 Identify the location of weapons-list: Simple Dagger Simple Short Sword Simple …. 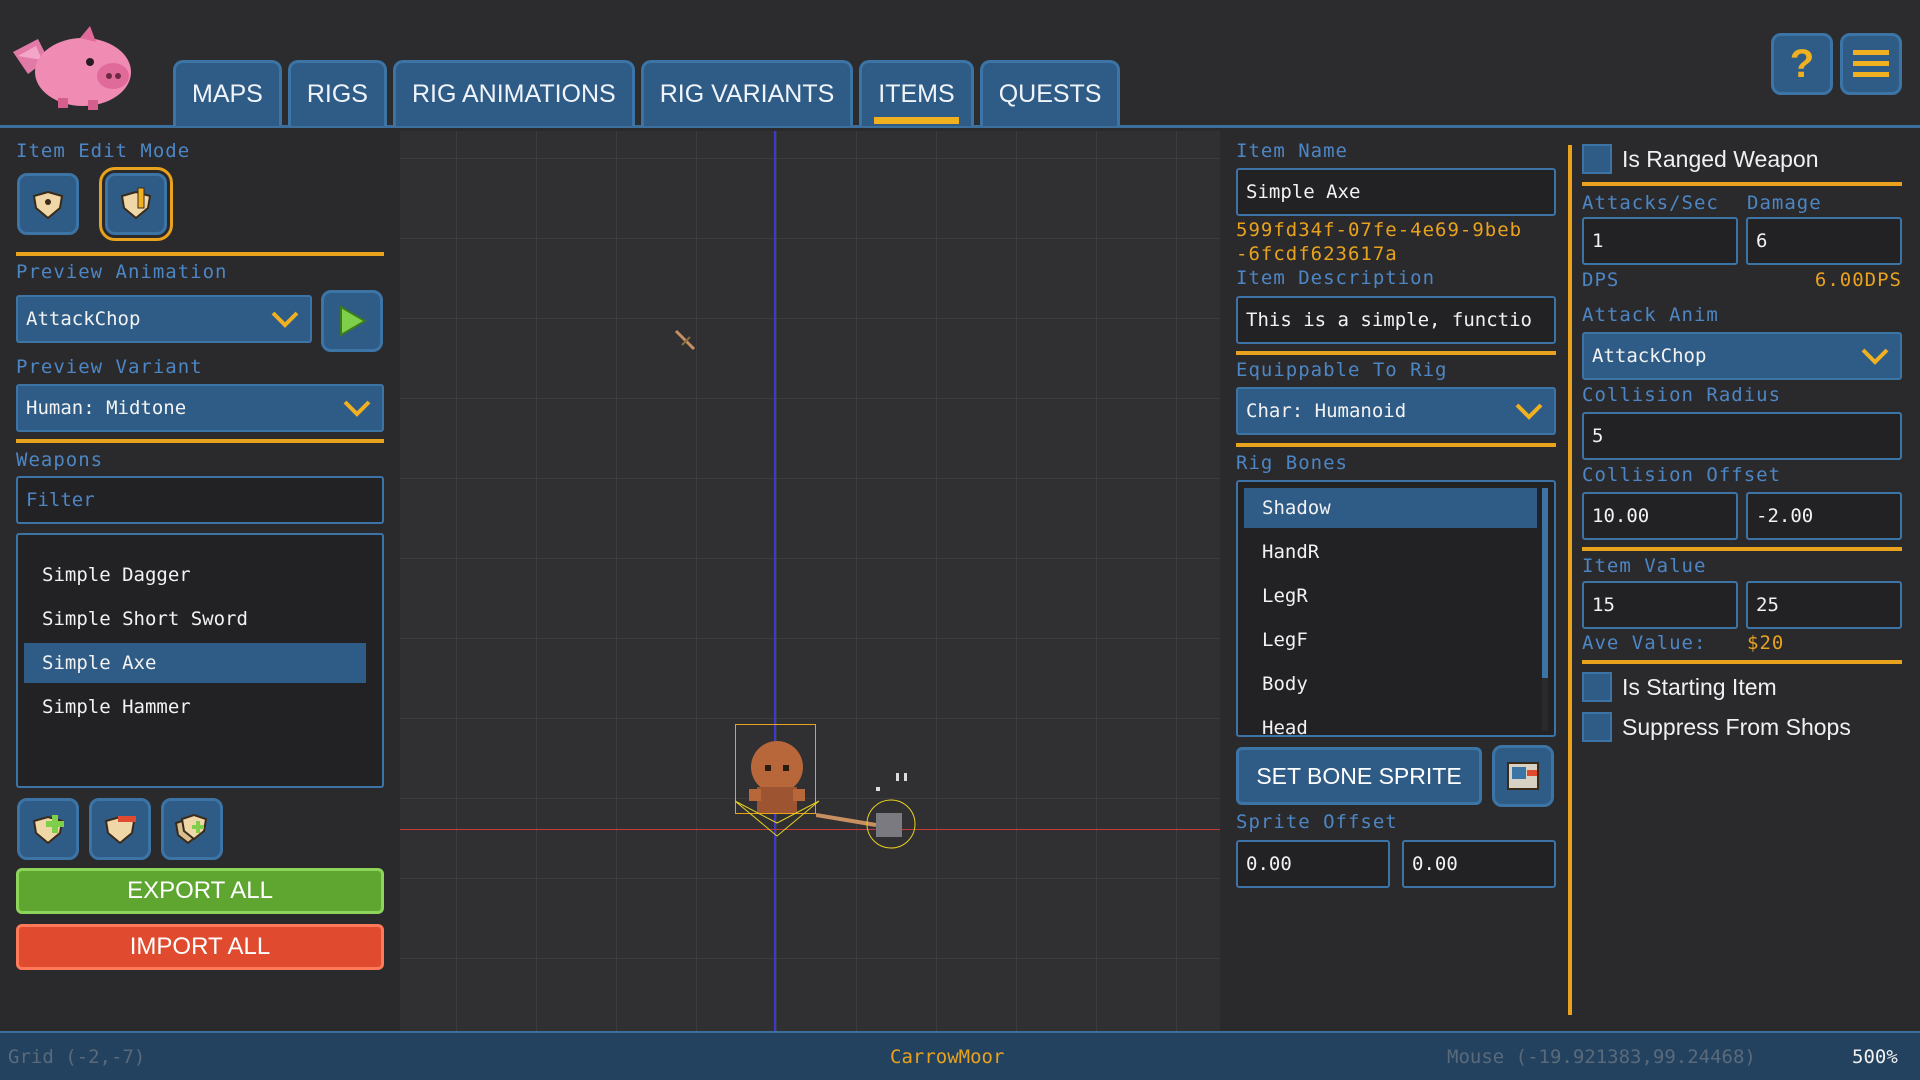
(200, 660).